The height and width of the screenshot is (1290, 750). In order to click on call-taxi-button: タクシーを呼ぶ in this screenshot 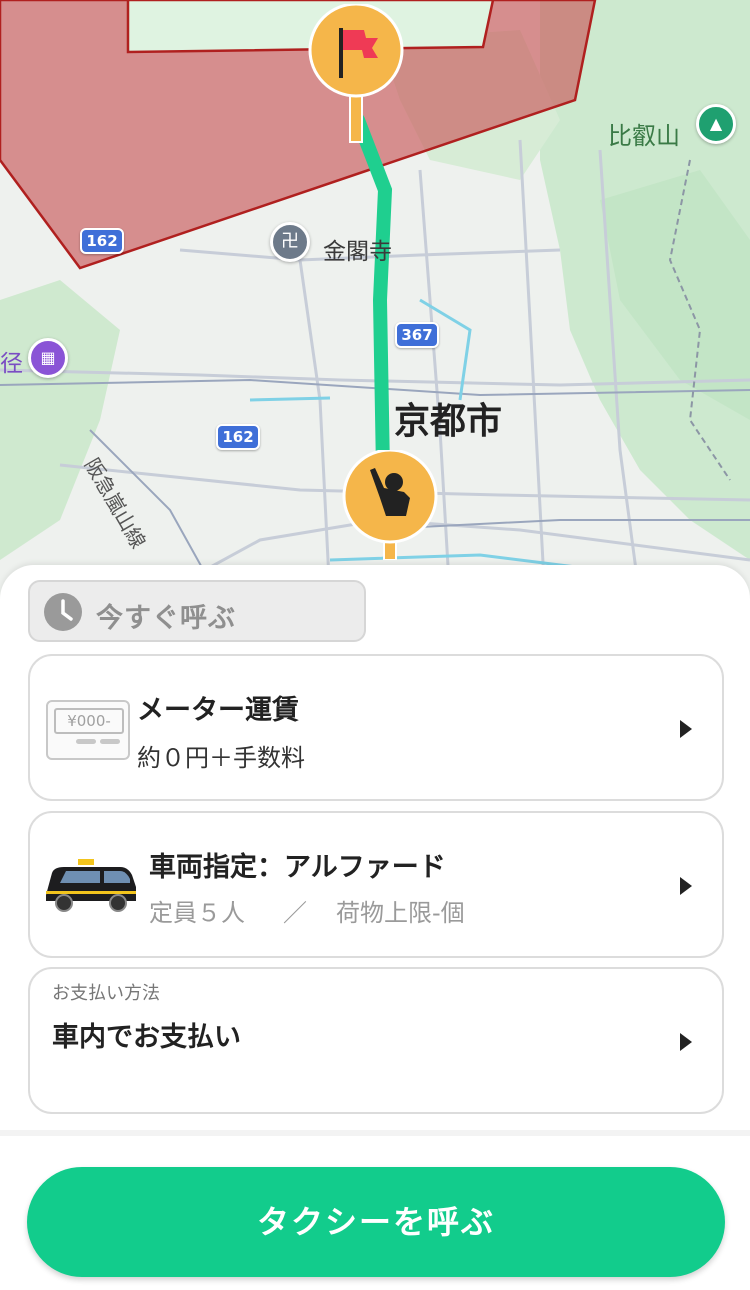, I will do `click(376, 1222)`.